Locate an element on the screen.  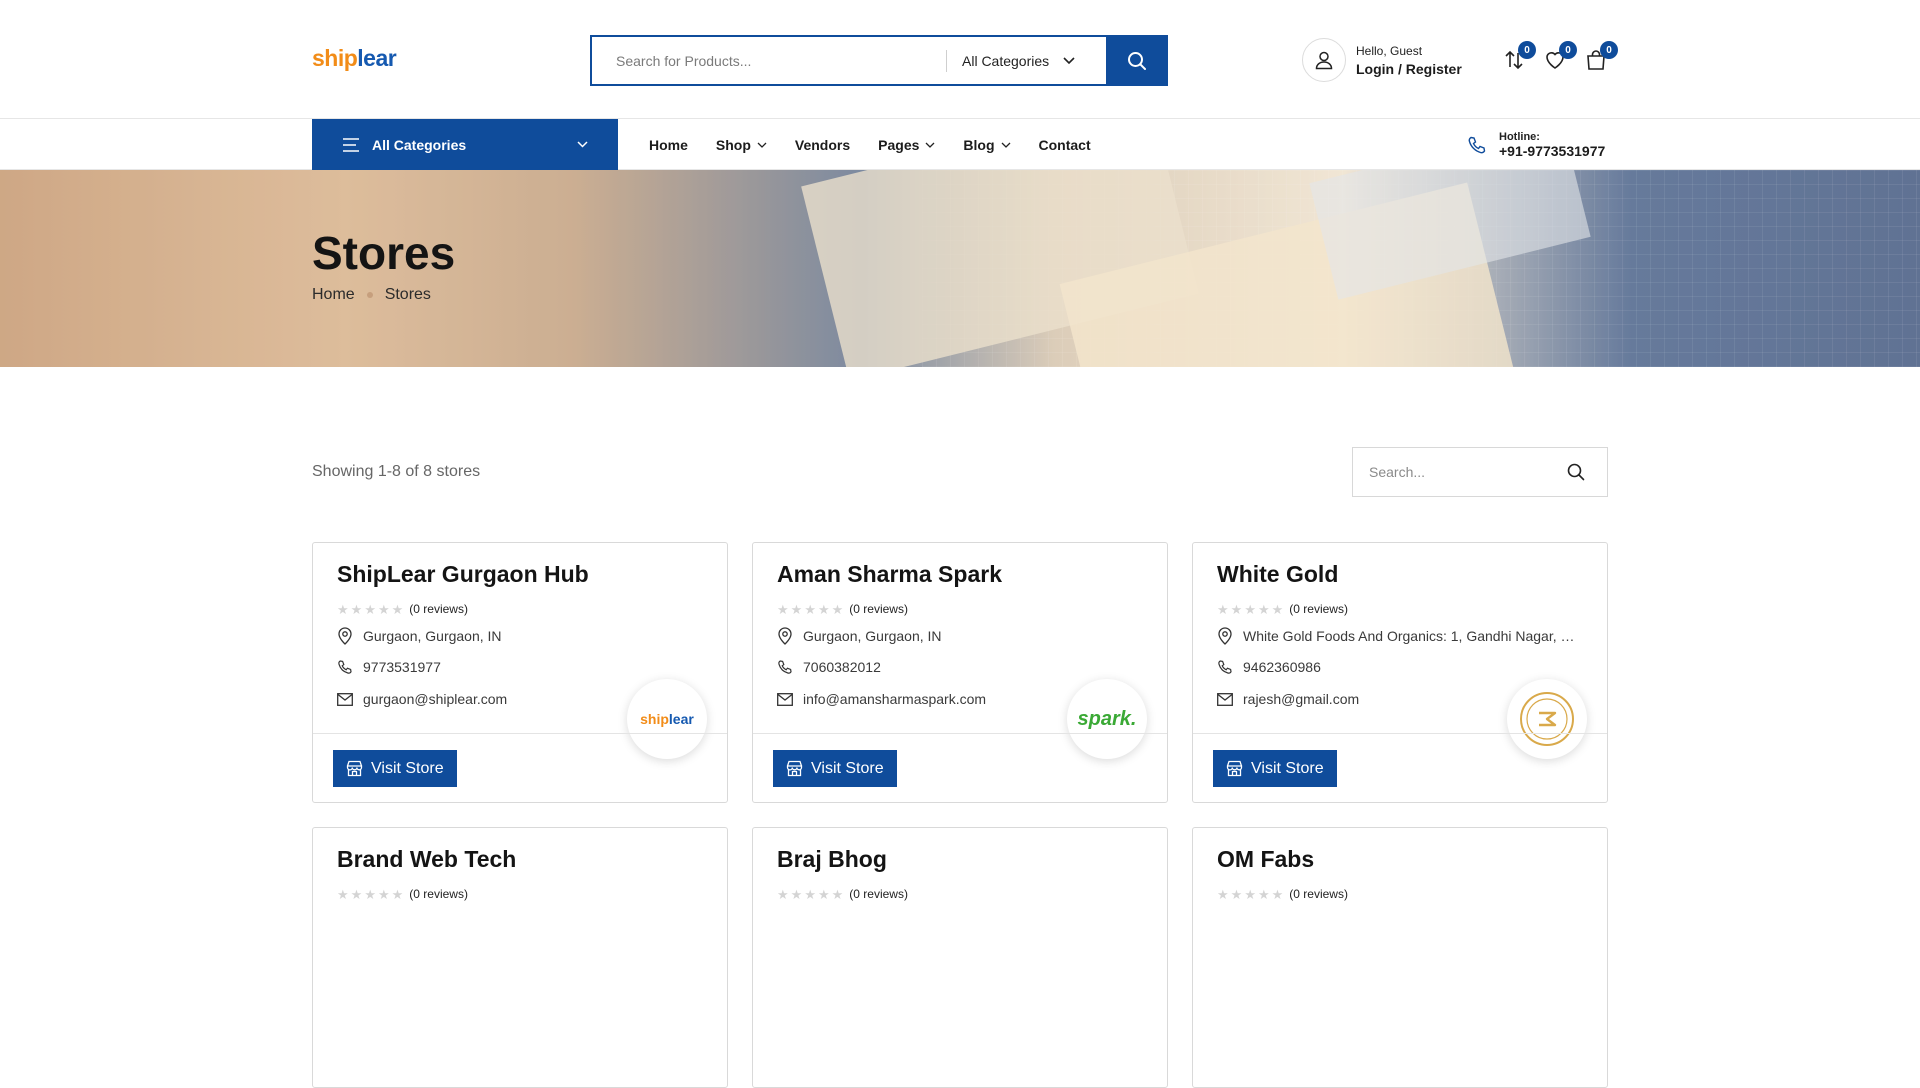
nav-item-blog: Blog is located at coordinates (986, 145).